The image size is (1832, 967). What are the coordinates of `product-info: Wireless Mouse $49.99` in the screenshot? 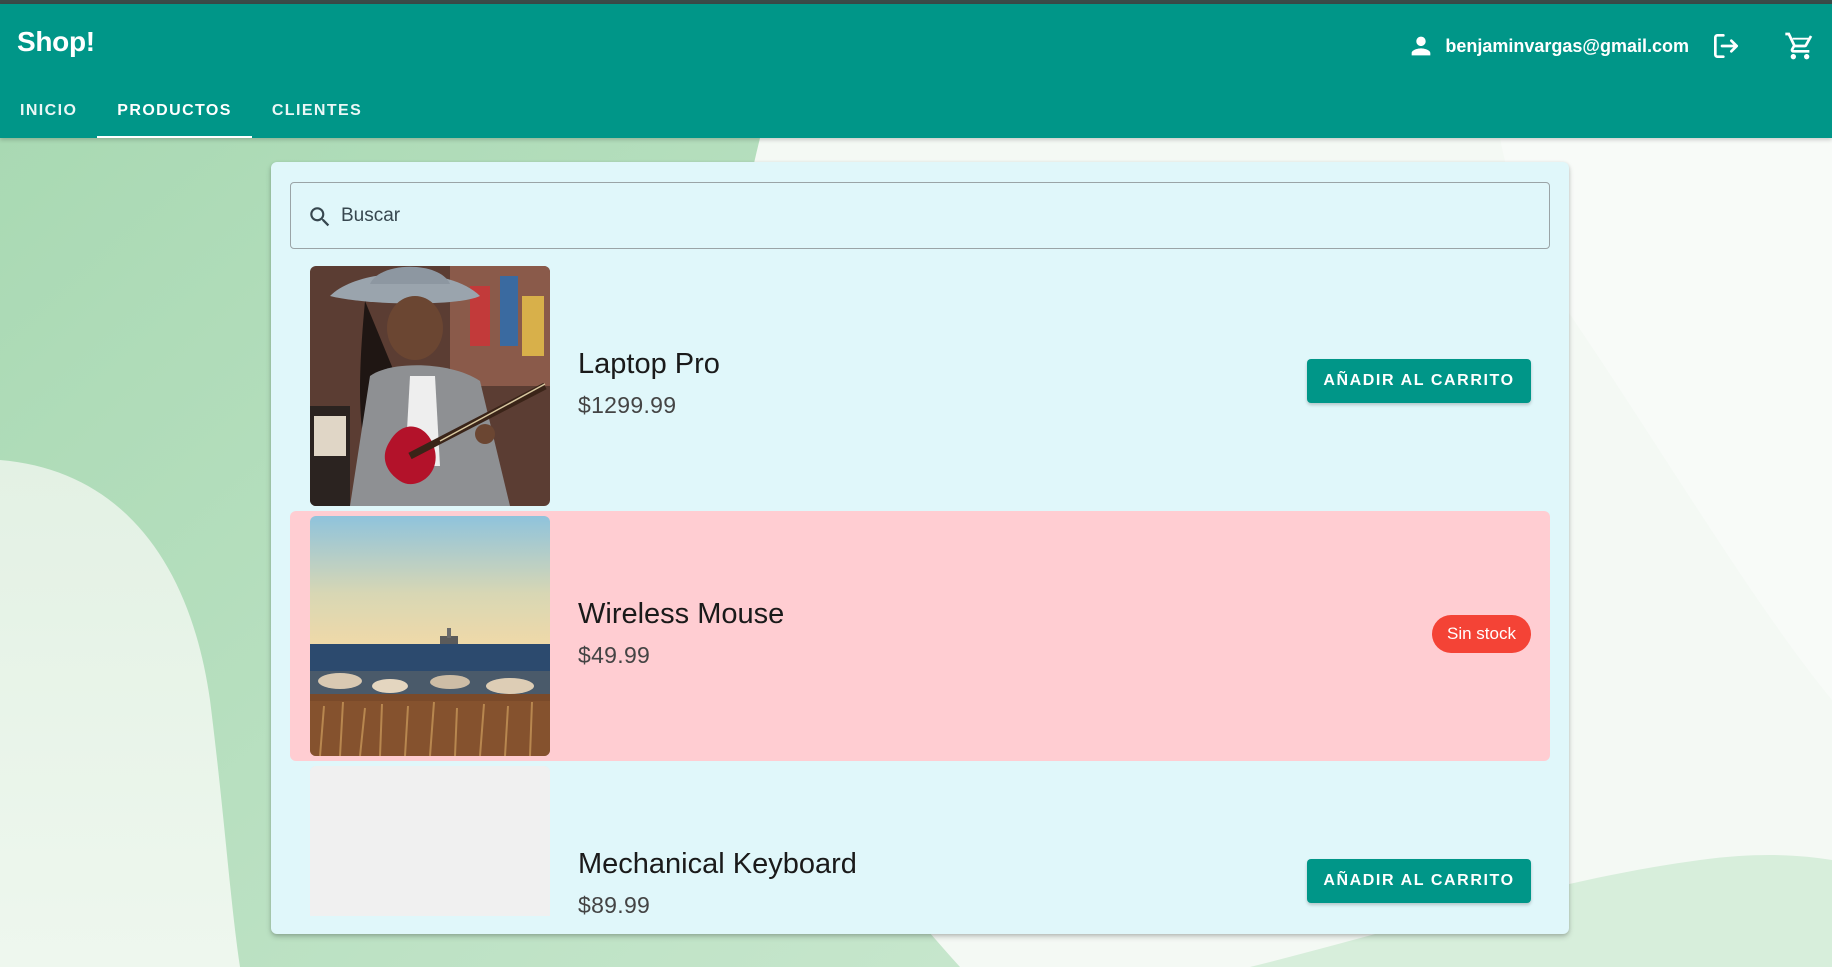 It's located at (681, 632).